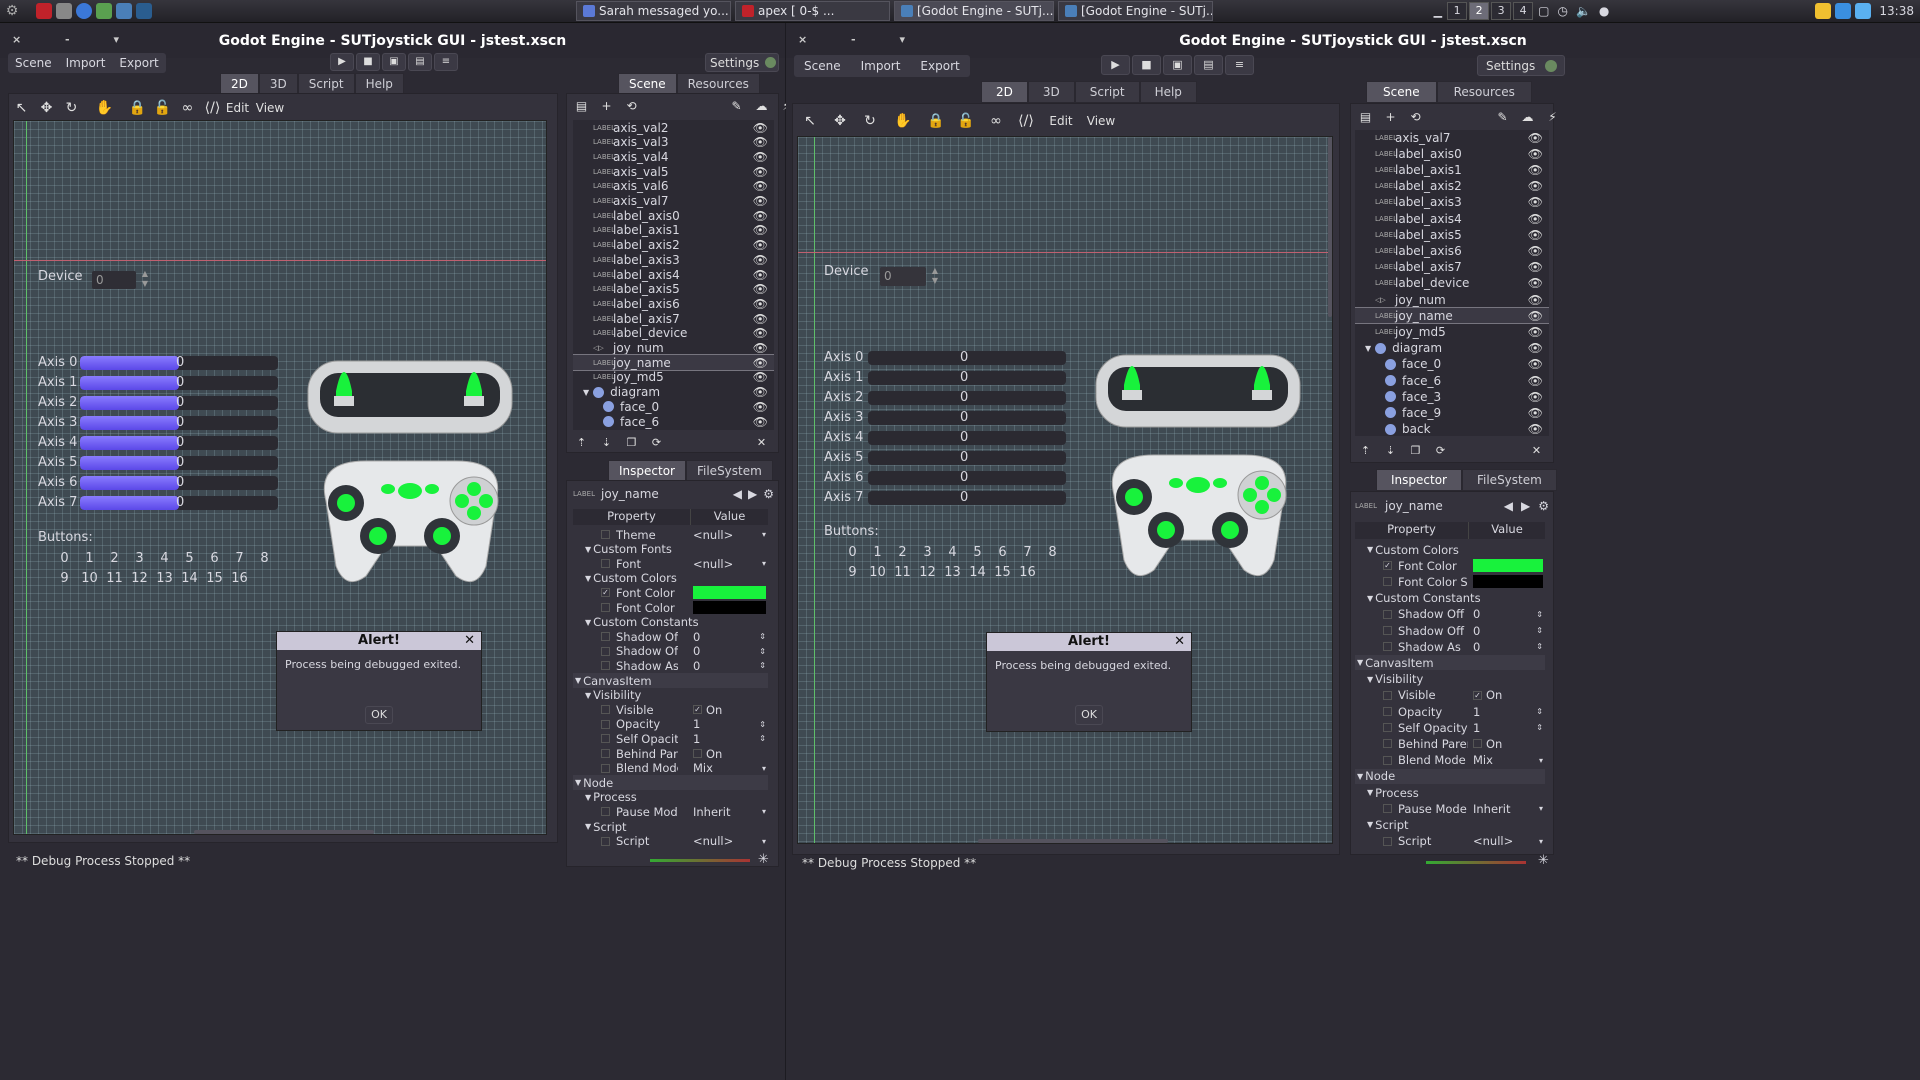 The image size is (1920, 1080). What do you see at coordinates (1452, 234) in the screenshot?
I see `tree-node-label_axis5: LABEL label_axis5 👁` at bounding box center [1452, 234].